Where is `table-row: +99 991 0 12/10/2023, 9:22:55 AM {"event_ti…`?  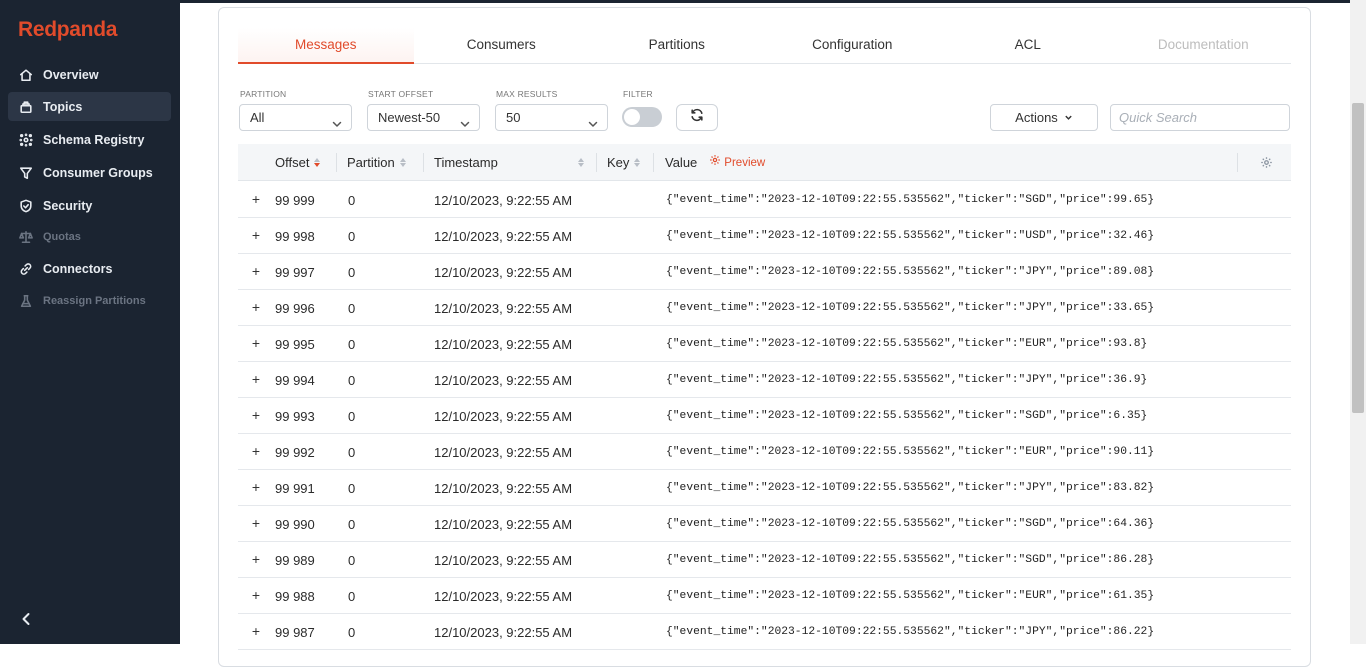 table-row: +99 991 0 12/10/2023, 9:22:55 AM {"event_ti… is located at coordinates (764, 488).